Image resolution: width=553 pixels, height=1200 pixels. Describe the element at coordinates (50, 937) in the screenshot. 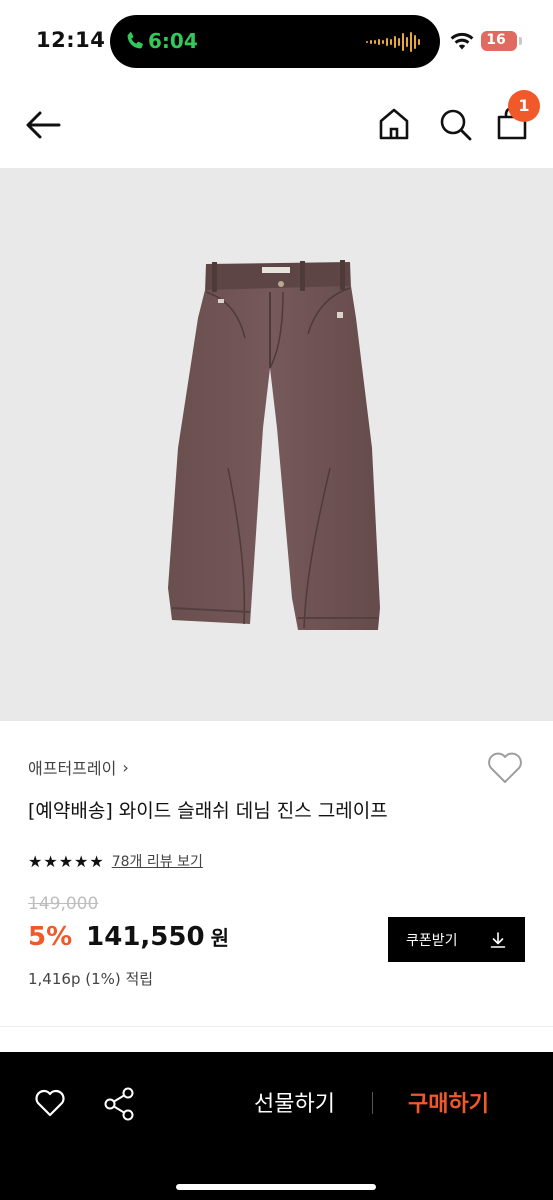

I see `discount-rate: 5%` at that location.